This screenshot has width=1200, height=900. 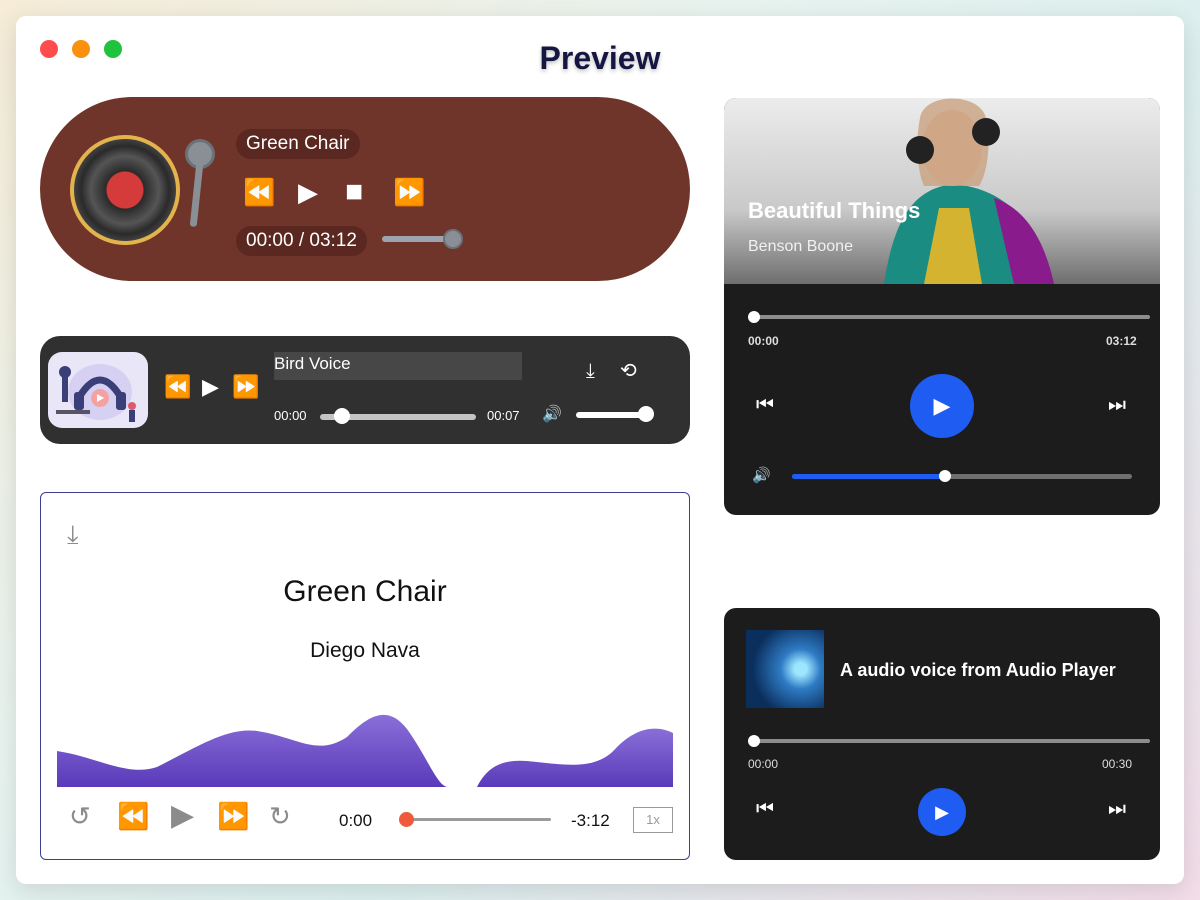 What do you see at coordinates (800, 246) in the screenshot?
I see `artist-name: Benson Boone` at bounding box center [800, 246].